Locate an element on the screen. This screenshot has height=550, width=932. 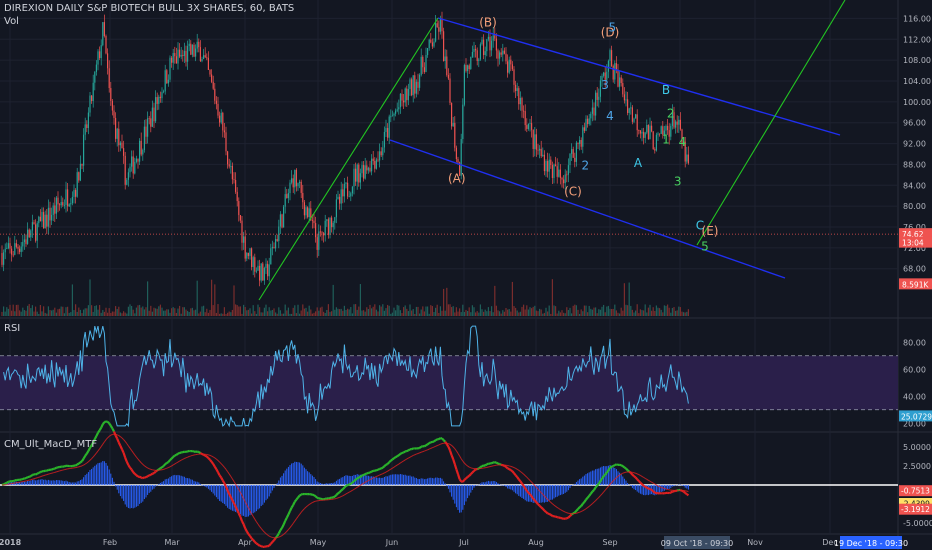
macd-pane-label: CM_Ult_MacD_MTF is located at coordinates (50, 444).